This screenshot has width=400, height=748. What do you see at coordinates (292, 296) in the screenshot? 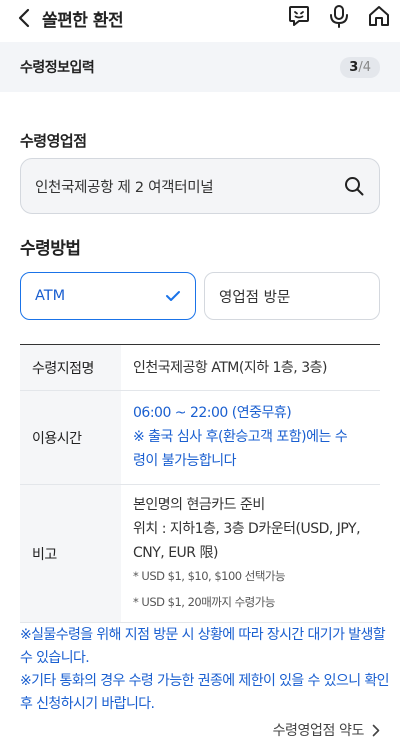
I see `method-option-branch-visit: 영업점 방문` at bounding box center [292, 296].